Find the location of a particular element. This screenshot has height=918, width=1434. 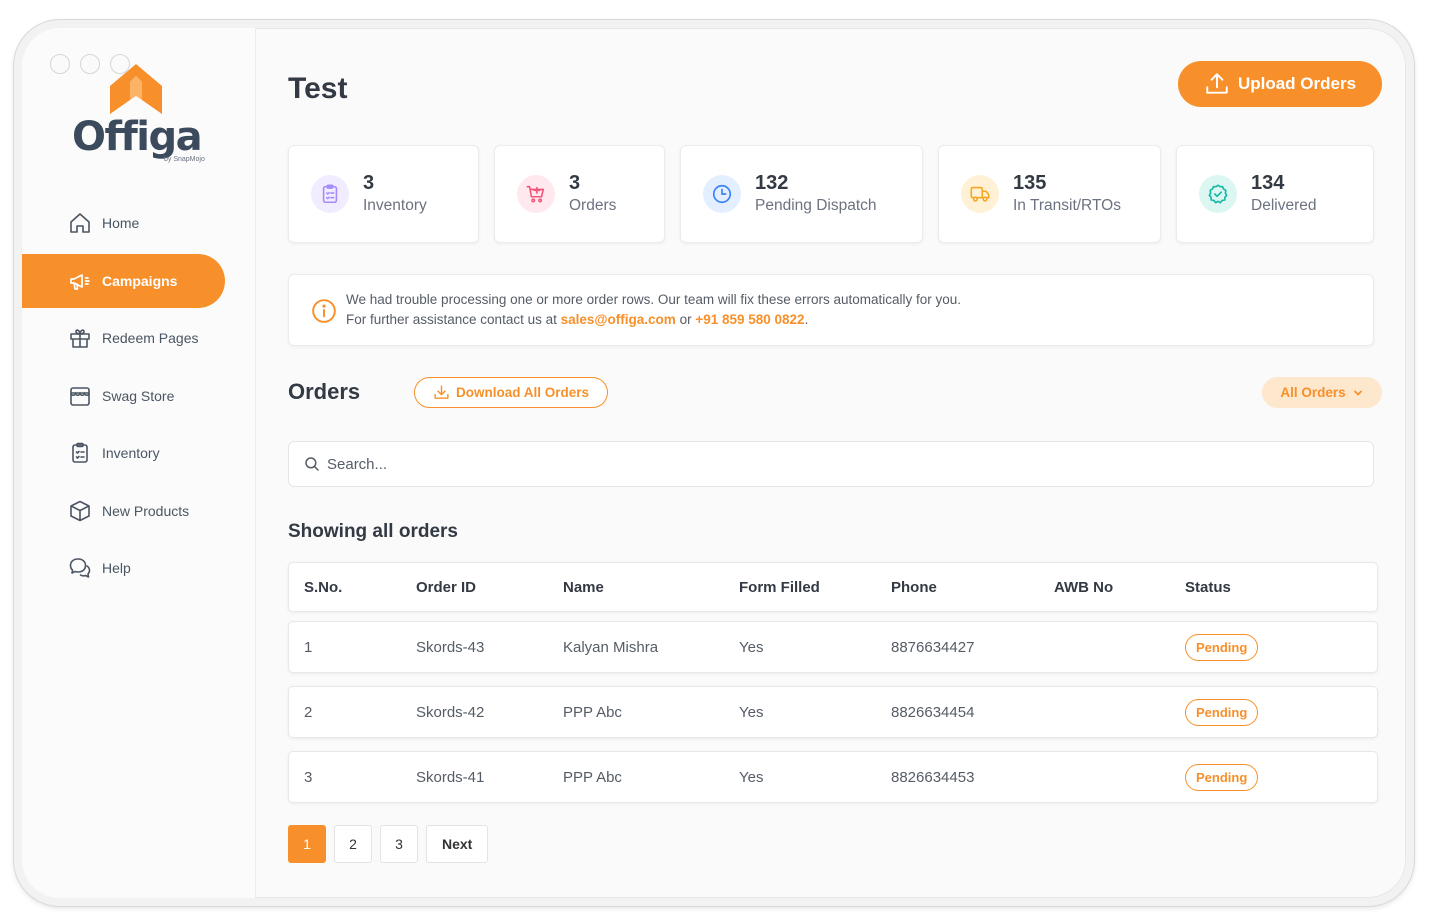

chevron-down-icon is located at coordinates (1357, 392).